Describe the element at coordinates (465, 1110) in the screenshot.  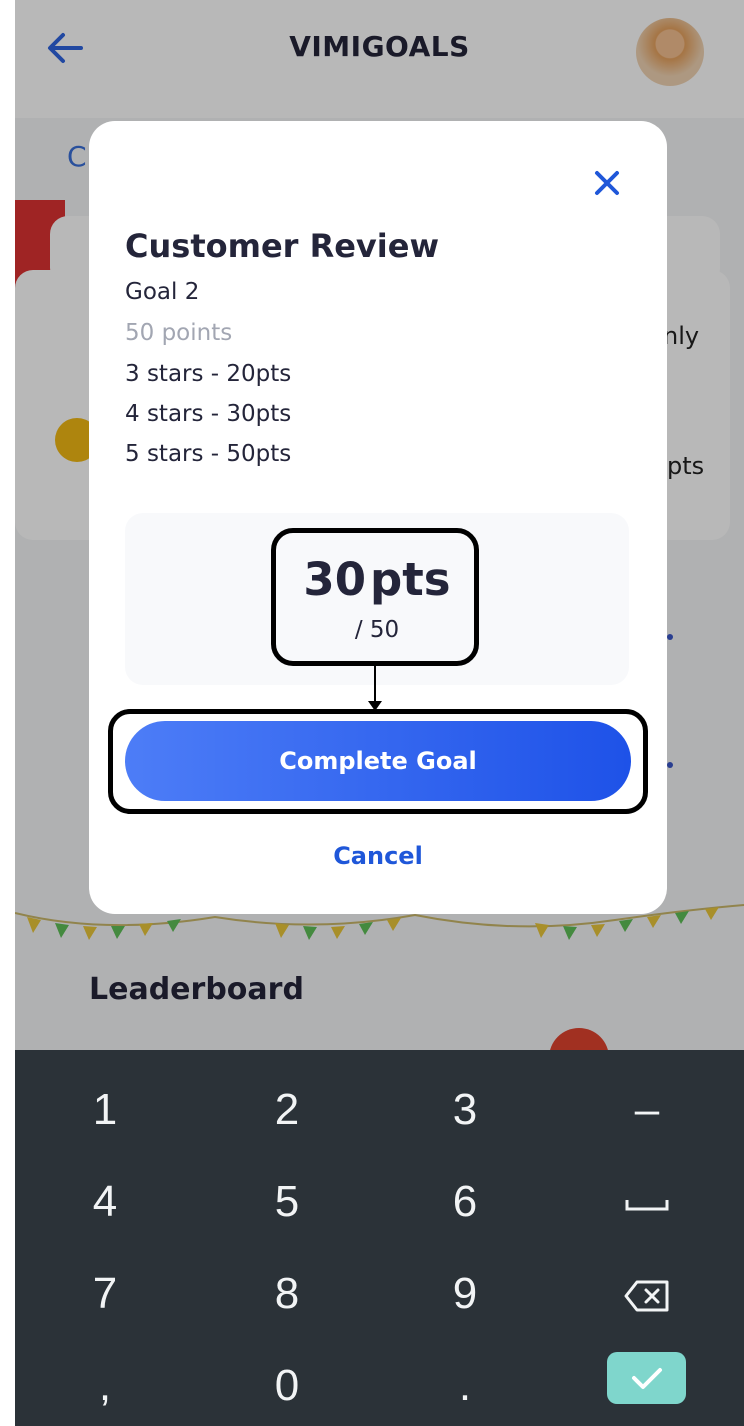
I see `key-3: 3` at that location.